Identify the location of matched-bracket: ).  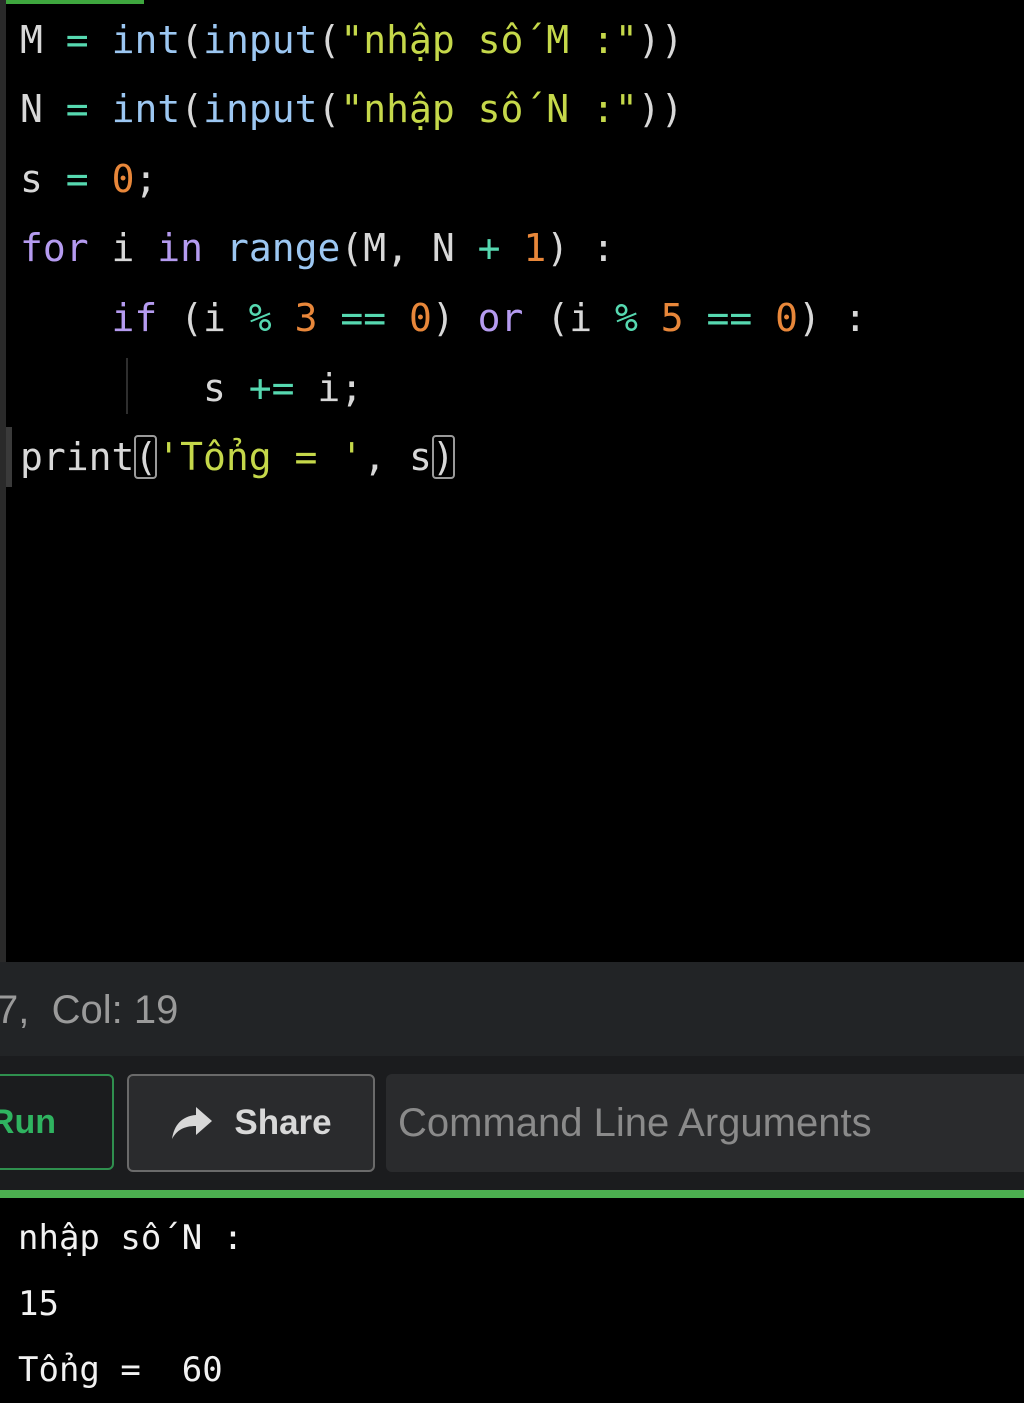
(443, 457).